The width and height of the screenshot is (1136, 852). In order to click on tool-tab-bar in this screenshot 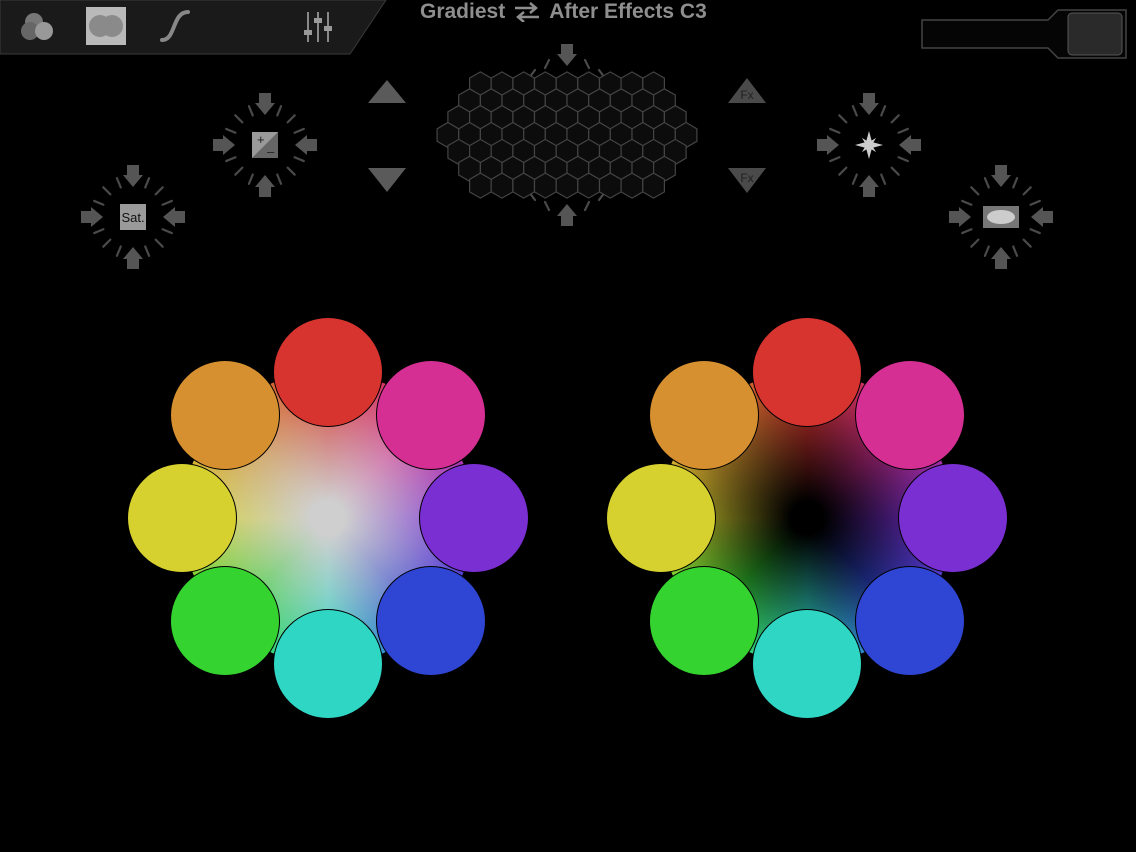, I will do `click(200, 28)`.